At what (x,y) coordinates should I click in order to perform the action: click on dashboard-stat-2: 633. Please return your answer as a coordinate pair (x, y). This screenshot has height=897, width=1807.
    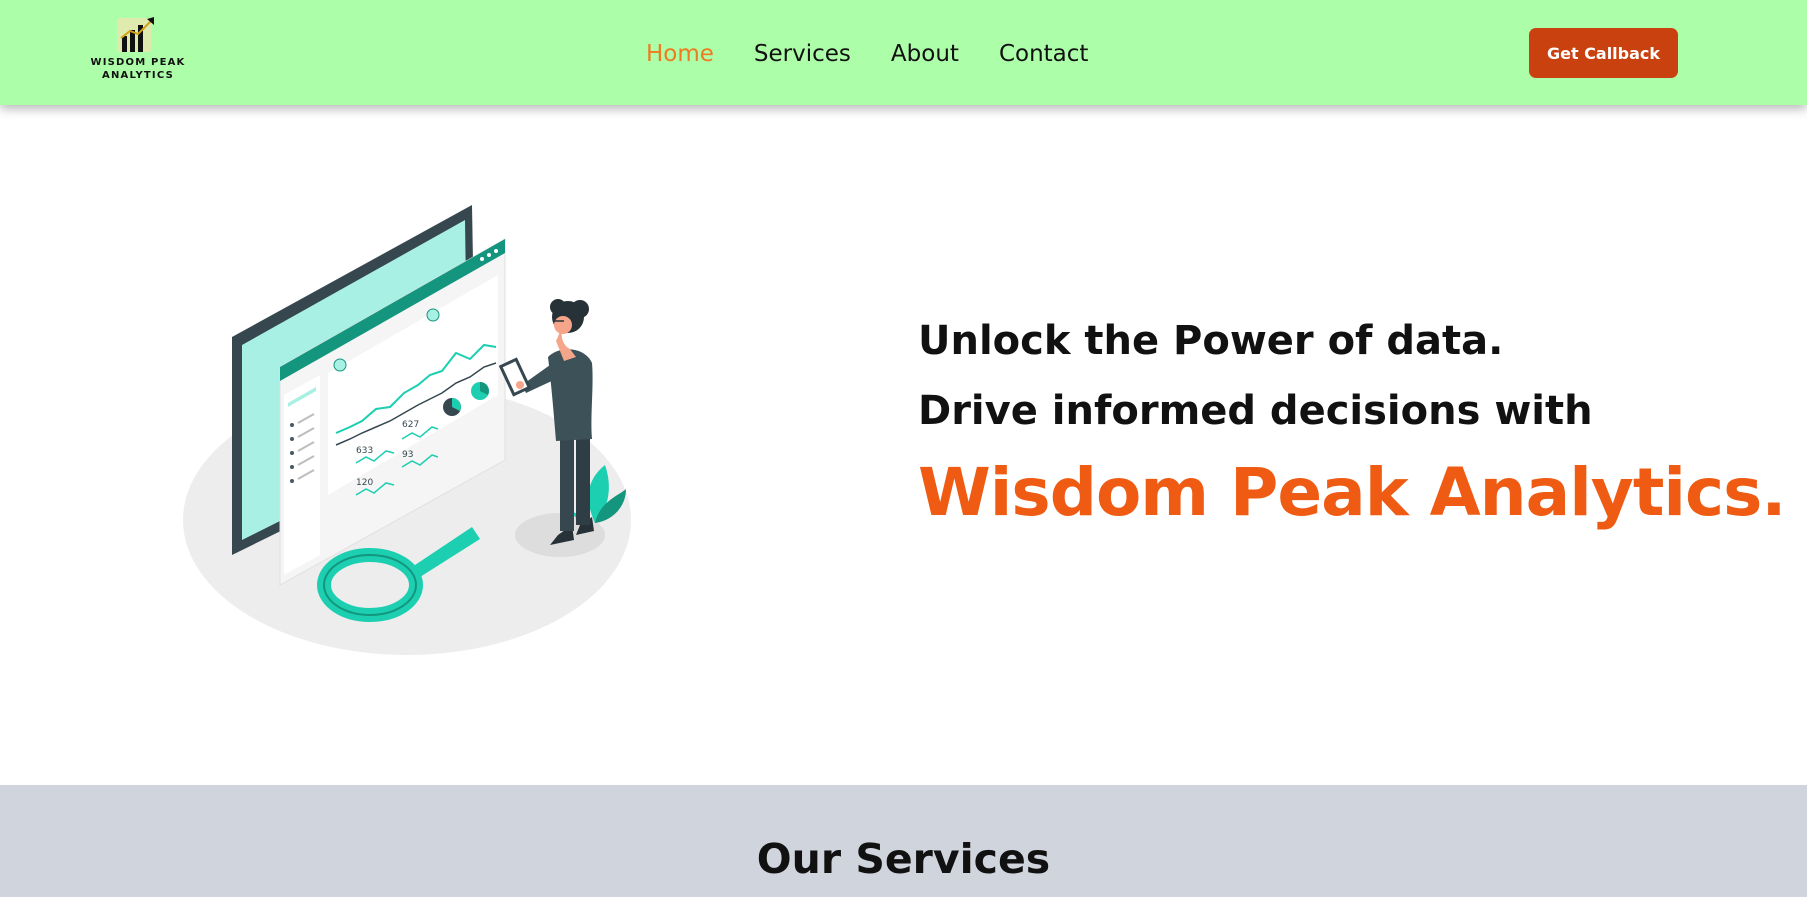
    Looking at the image, I should click on (364, 451).